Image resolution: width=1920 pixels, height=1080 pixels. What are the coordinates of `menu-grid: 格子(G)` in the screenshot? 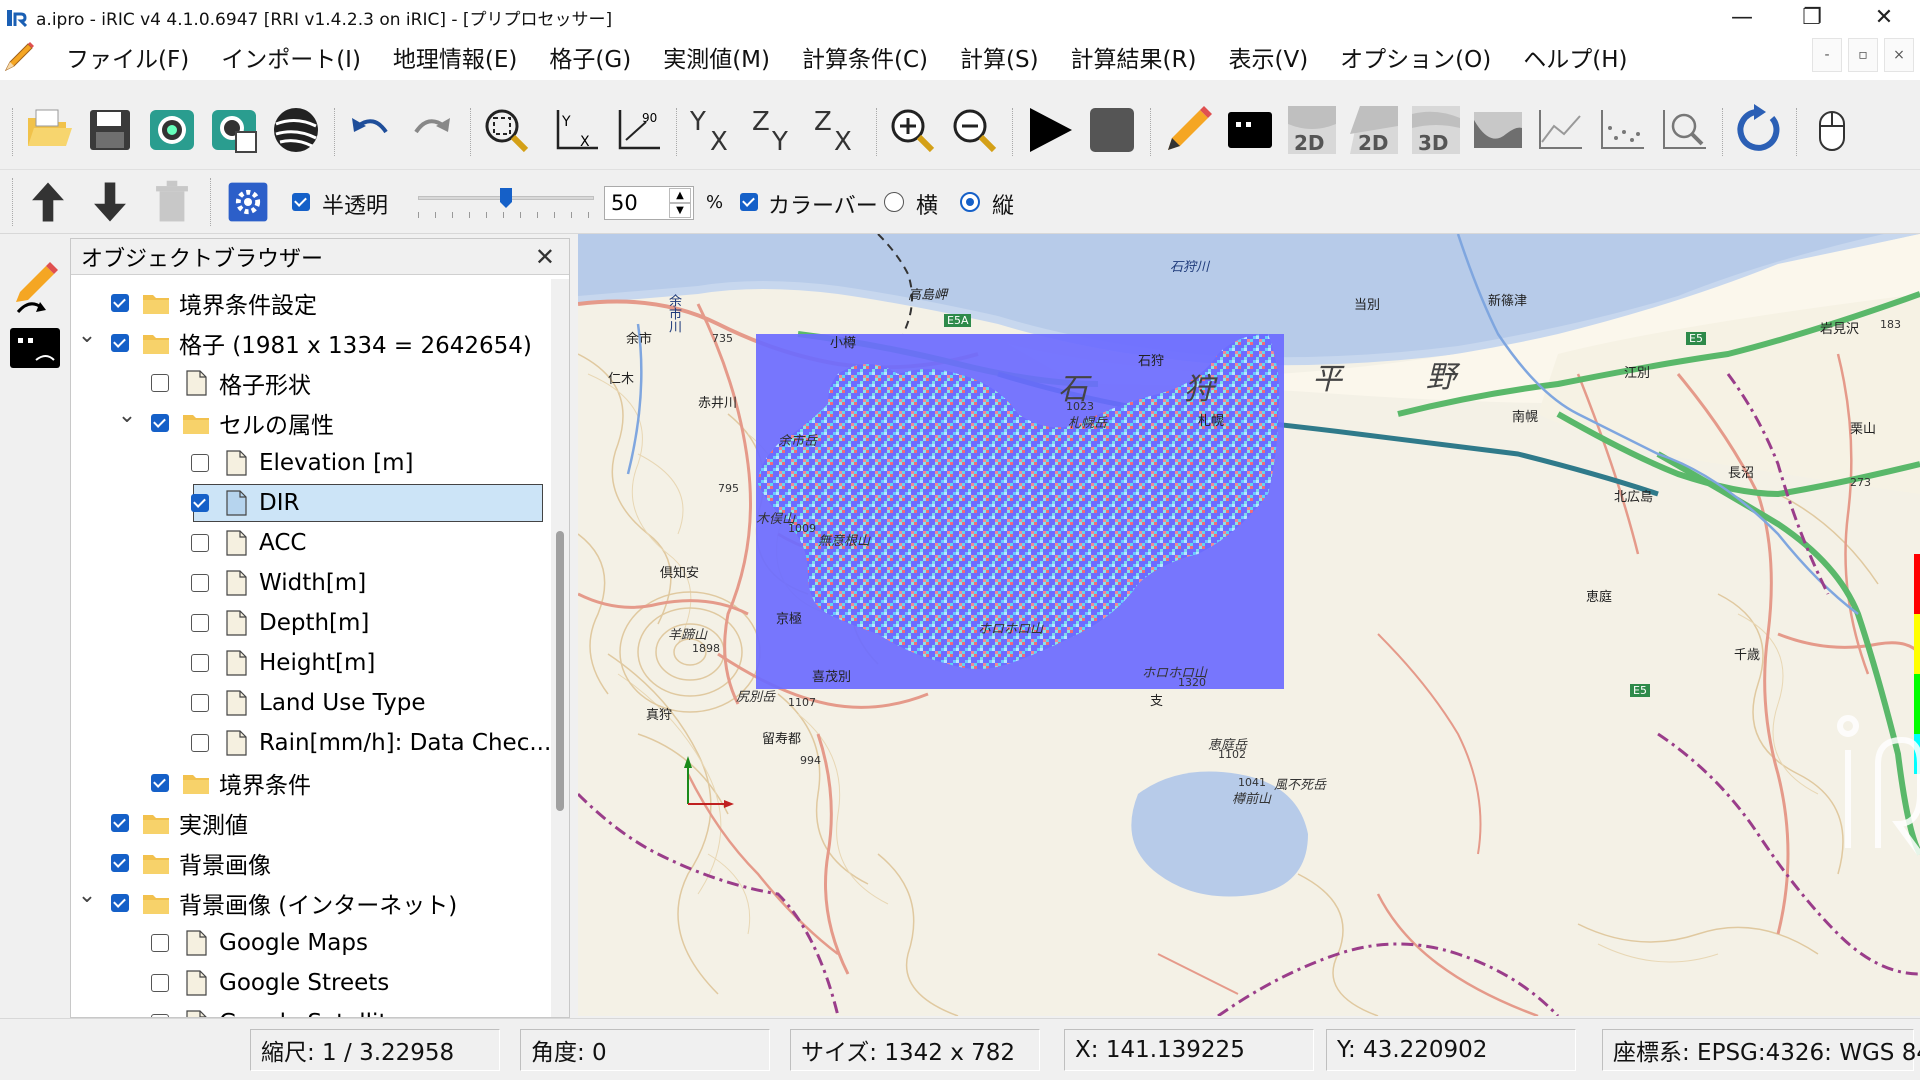 It's located at (590, 57).